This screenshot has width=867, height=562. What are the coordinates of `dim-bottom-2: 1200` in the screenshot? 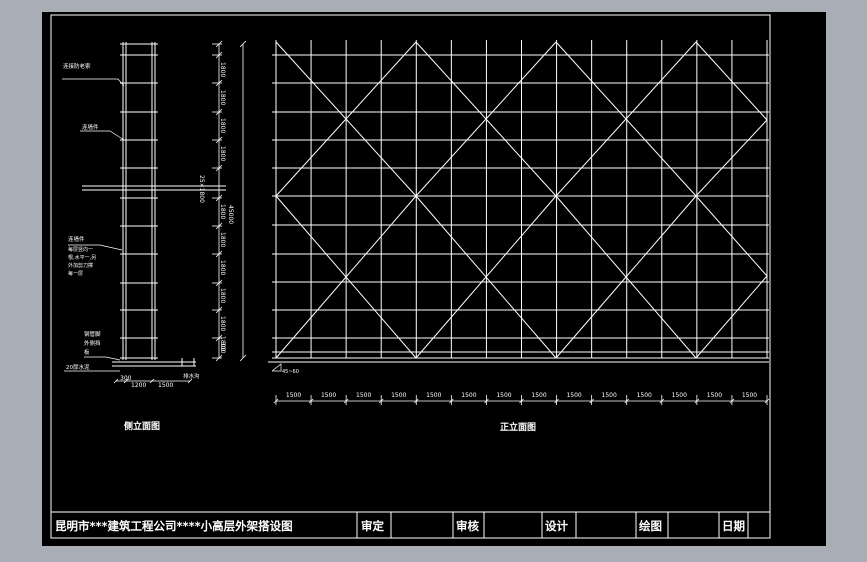 It's located at (138, 385).